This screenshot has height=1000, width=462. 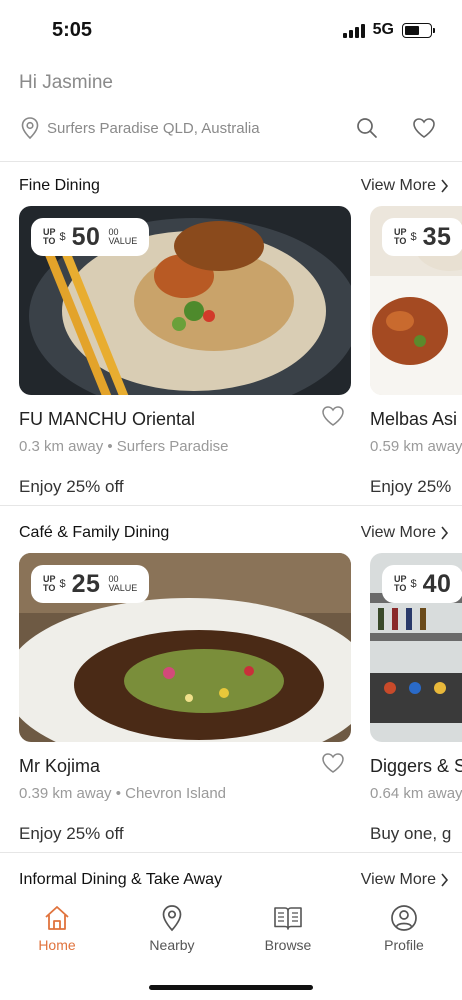 I want to click on tab-nearby: Nearby, so click(x=172, y=928).